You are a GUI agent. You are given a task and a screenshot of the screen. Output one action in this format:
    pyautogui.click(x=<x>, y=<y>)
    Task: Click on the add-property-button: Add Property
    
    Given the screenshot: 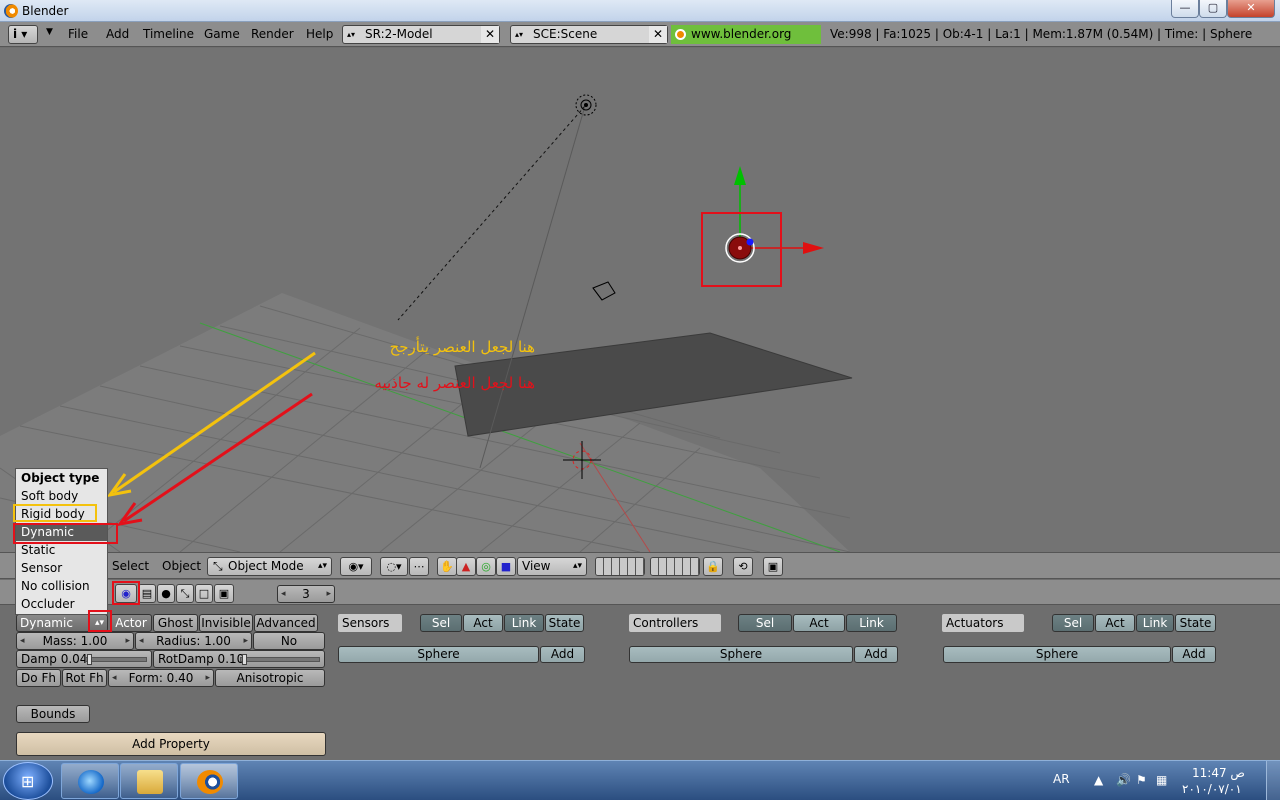 What is the action you would take?
    pyautogui.click(x=171, y=744)
    